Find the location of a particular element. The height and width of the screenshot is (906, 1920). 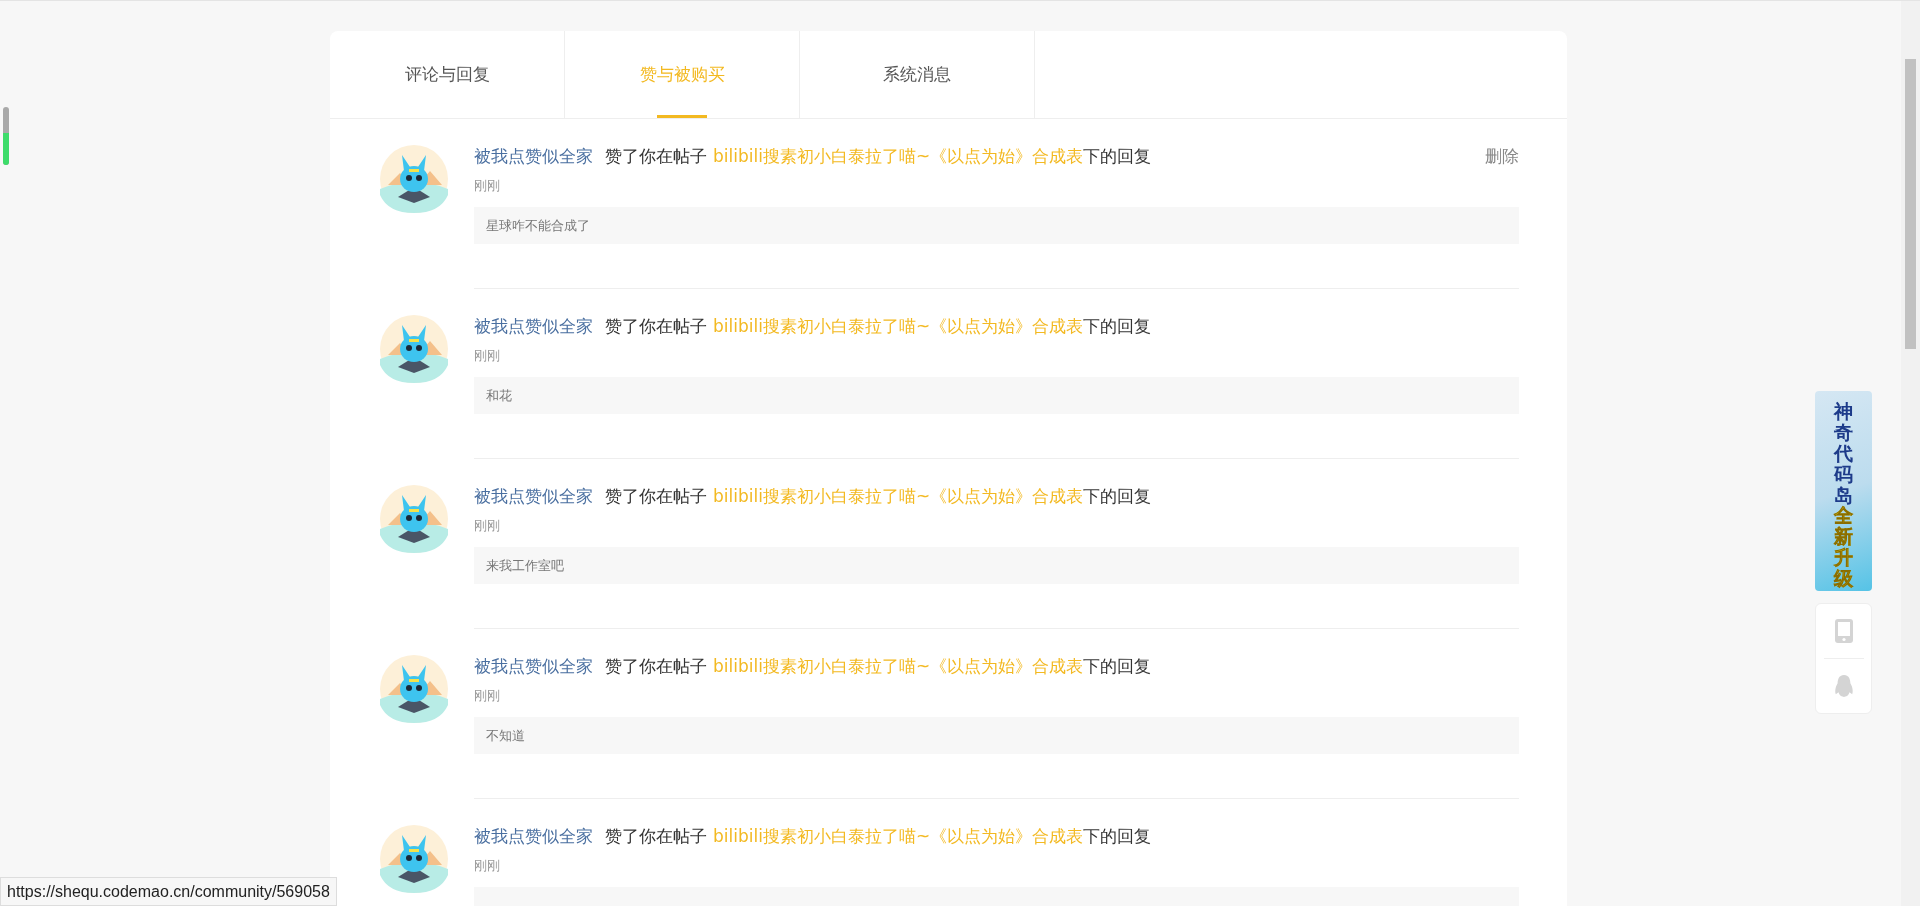

status-url: https://shequ.codemao.cn/community/569058 is located at coordinates (168, 891).